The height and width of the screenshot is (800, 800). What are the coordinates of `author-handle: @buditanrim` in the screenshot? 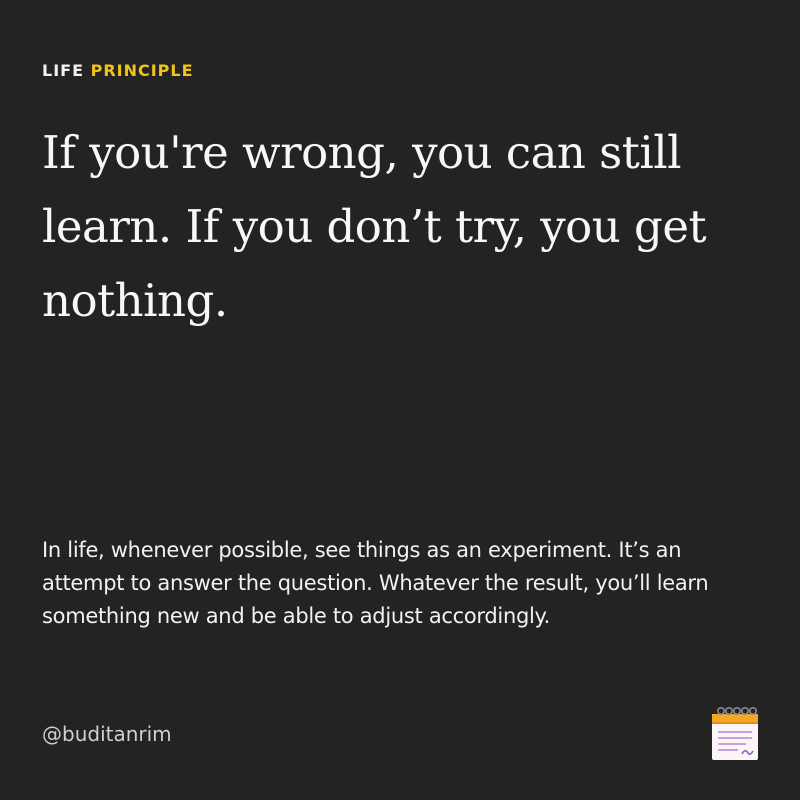 It's located at (107, 734).